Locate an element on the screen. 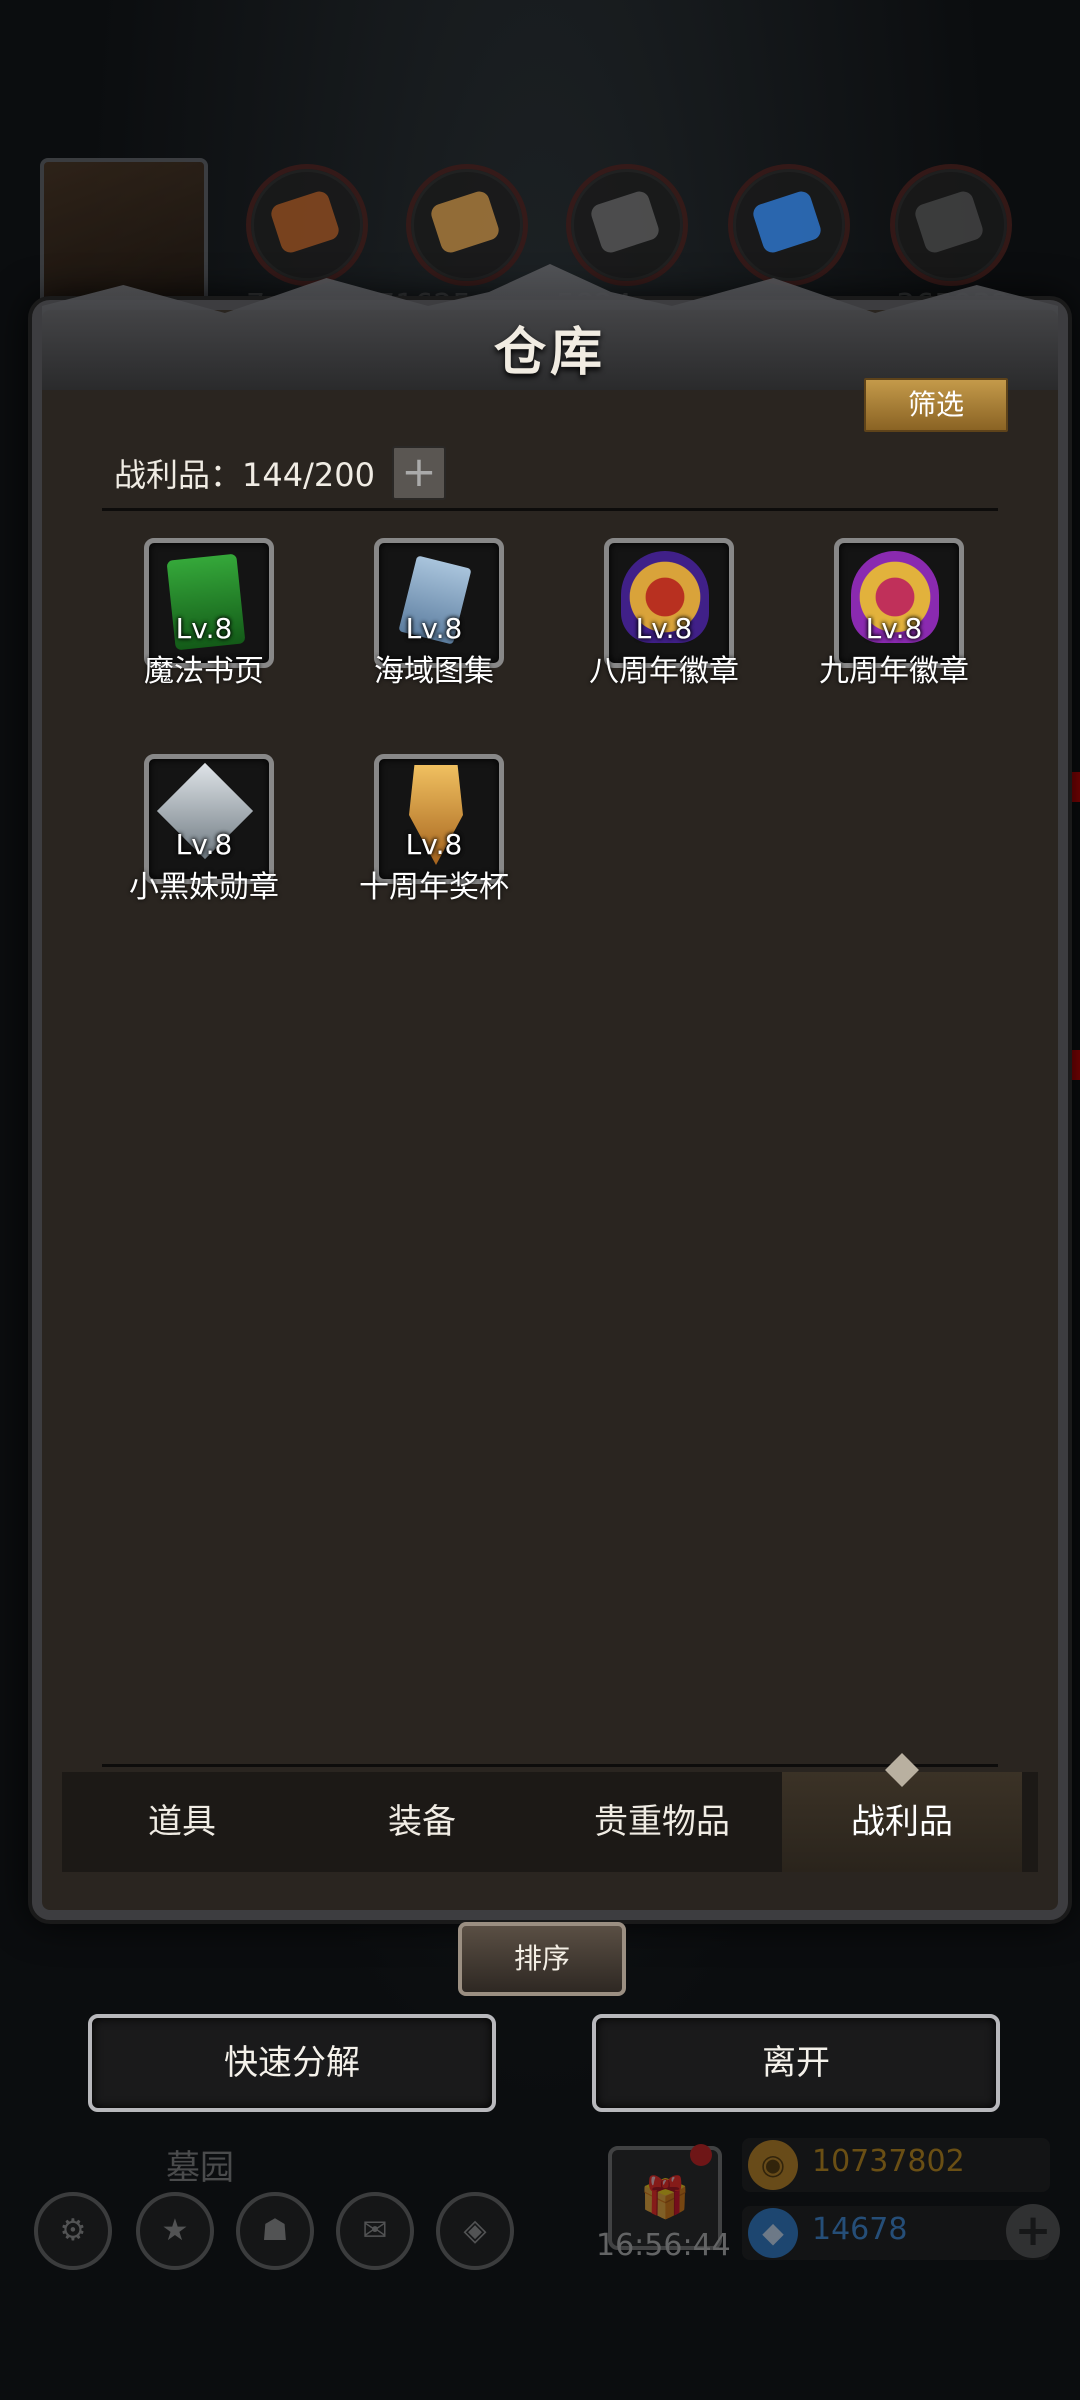 Image resolution: width=1080 pixels, height=2400 pixels. capacity-label: 战利品：144/200 is located at coordinates (244, 475).